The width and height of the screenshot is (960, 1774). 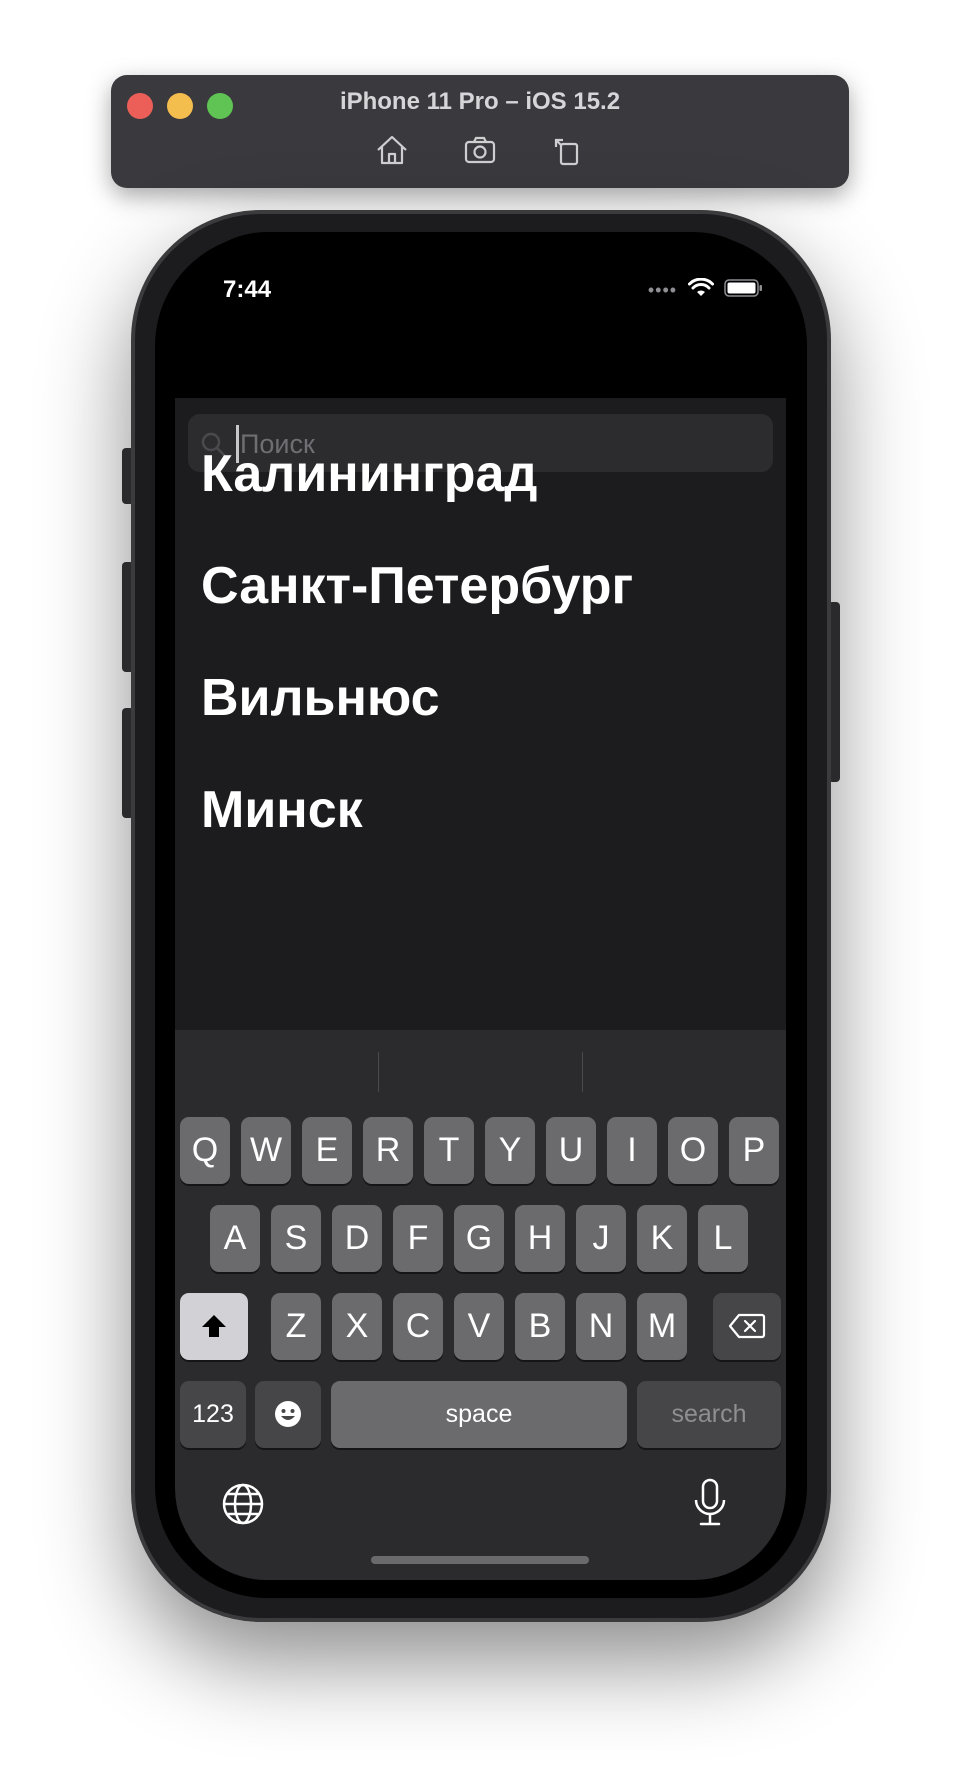 What do you see at coordinates (357, 1326) in the screenshot?
I see `key-x: X` at bounding box center [357, 1326].